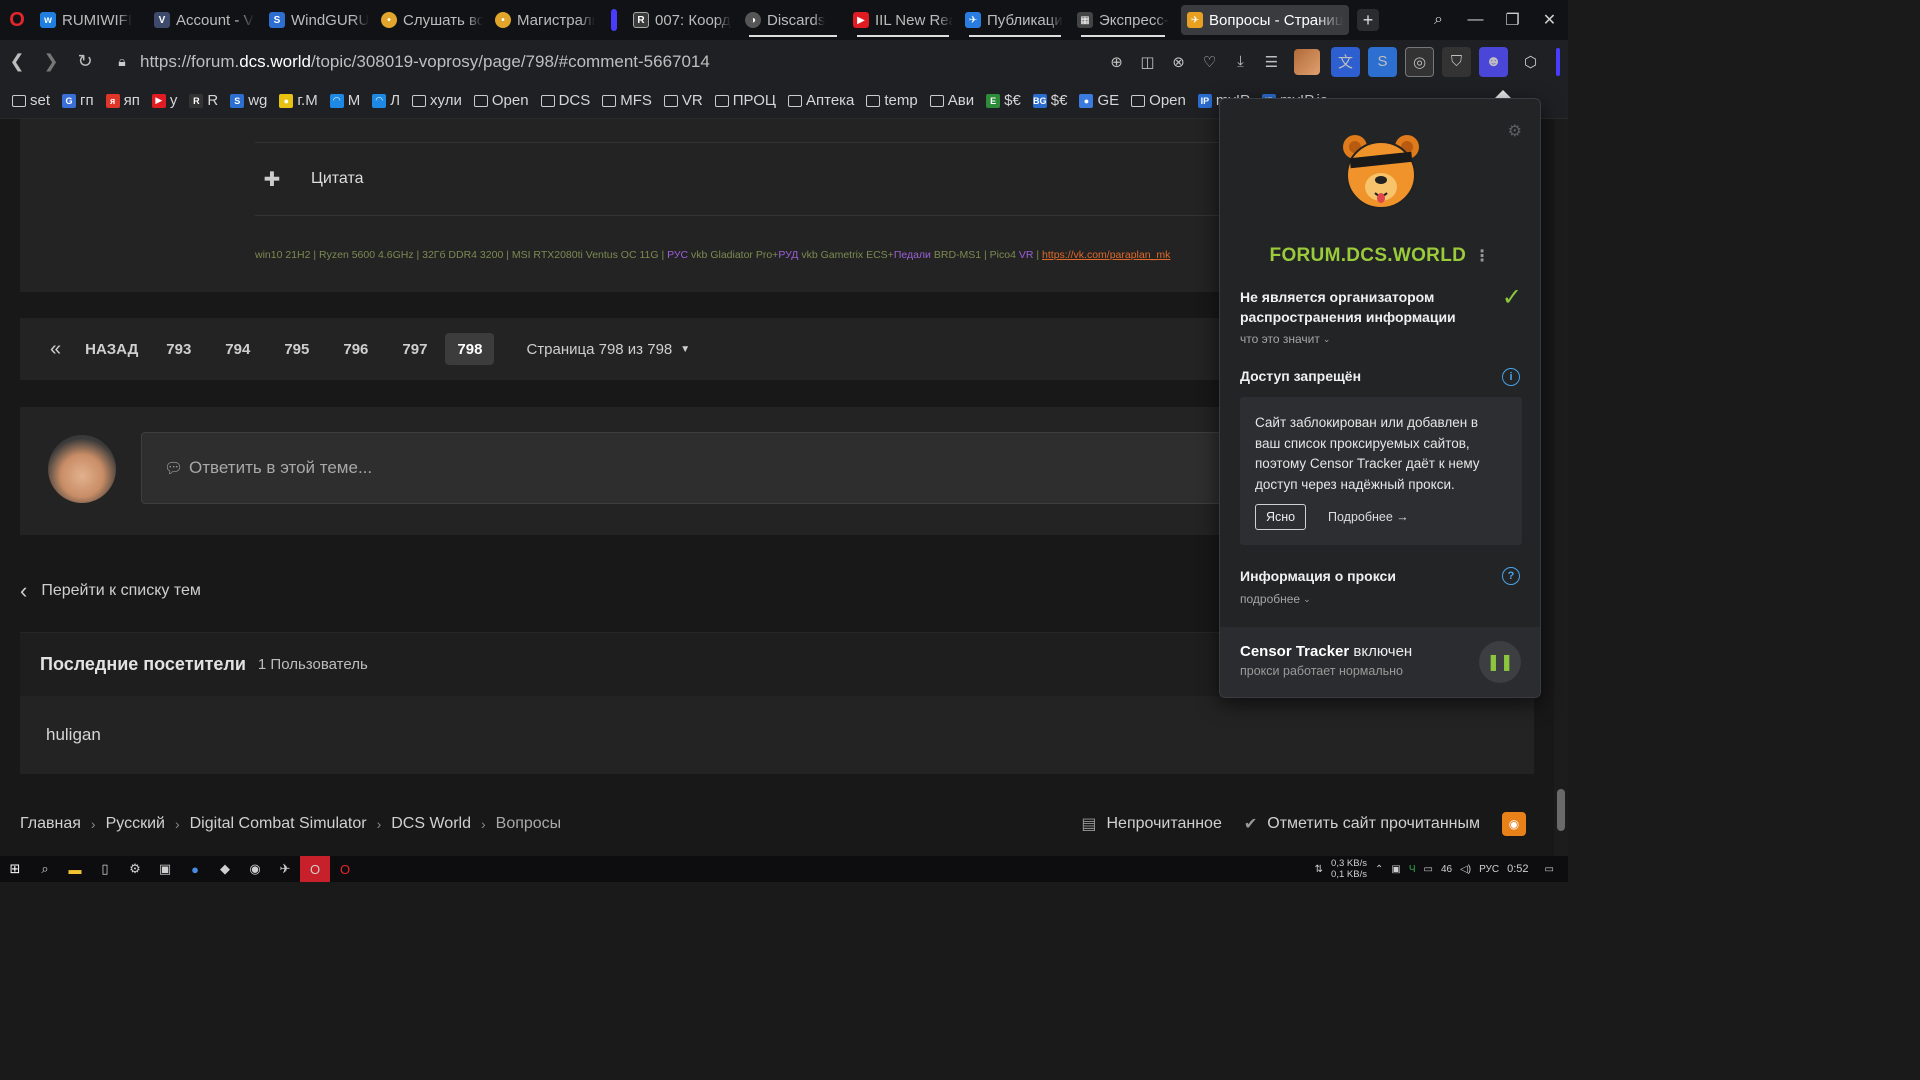  What do you see at coordinates (1015, 20) in the screenshot?
I see `tab-publications: ✈ Публикаци` at bounding box center [1015, 20].